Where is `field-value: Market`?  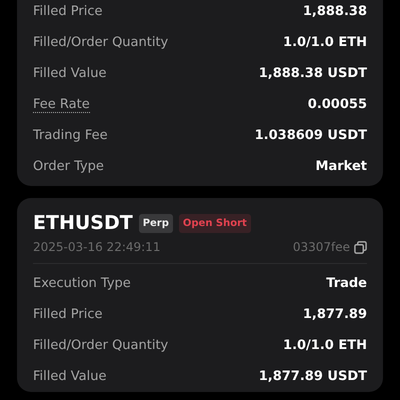
field-value: Market is located at coordinates (341, 167).